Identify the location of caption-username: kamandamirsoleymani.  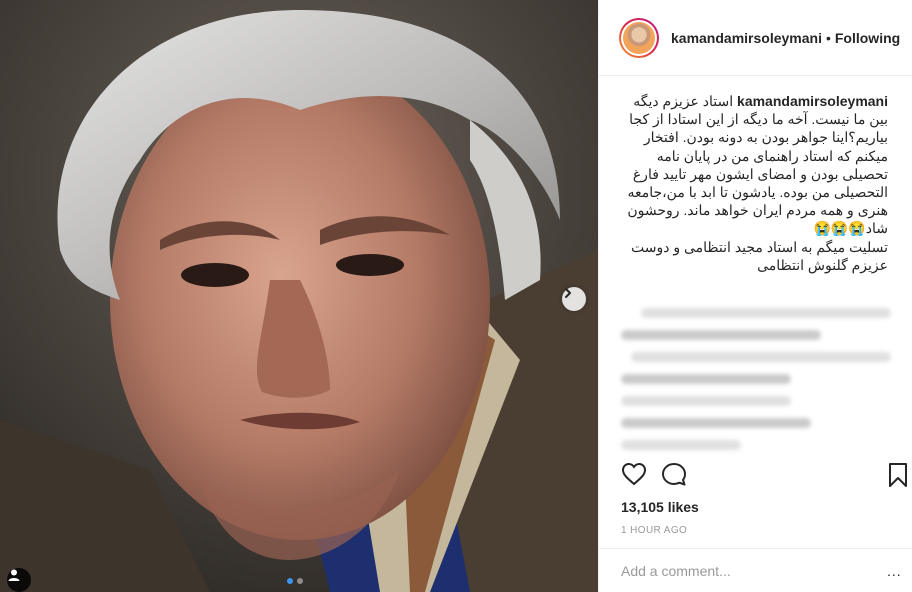
(812, 101).